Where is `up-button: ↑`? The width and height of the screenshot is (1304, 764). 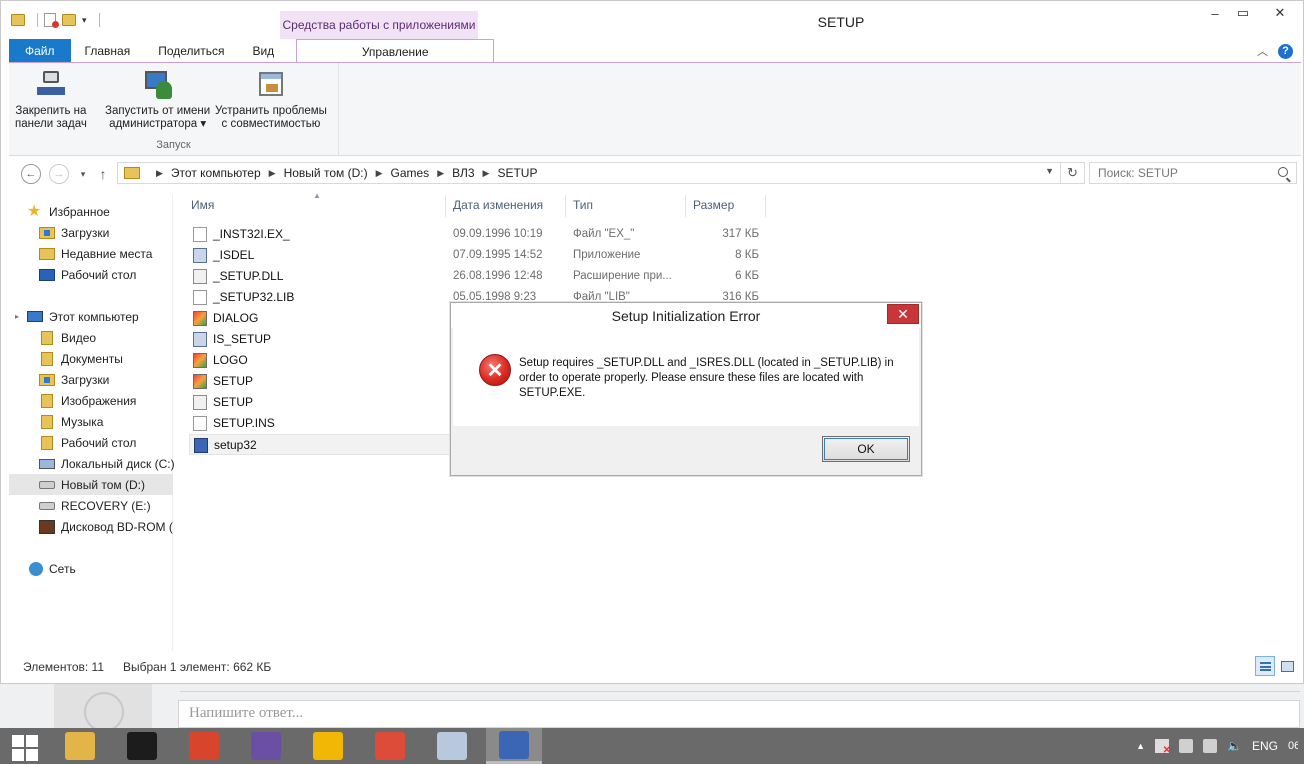 up-button: ↑ is located at coordinates (103, 174).